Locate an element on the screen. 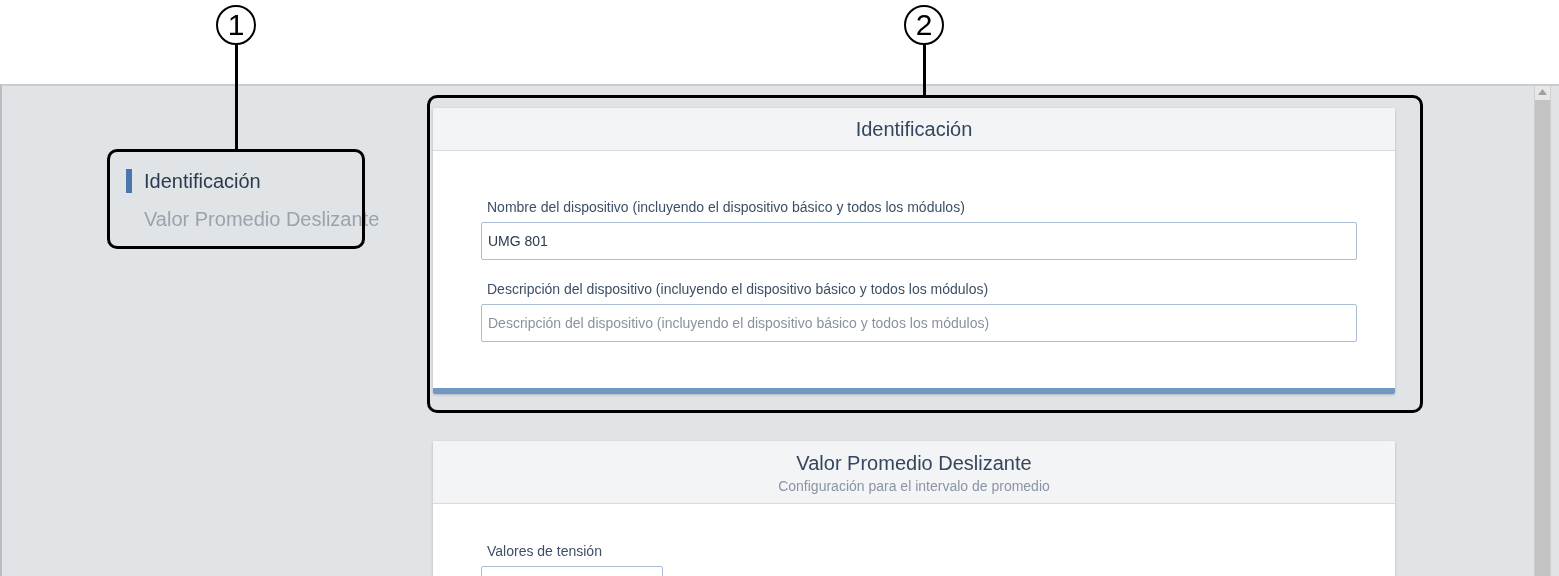  scrollbar is located at coordinates (1542, 331).